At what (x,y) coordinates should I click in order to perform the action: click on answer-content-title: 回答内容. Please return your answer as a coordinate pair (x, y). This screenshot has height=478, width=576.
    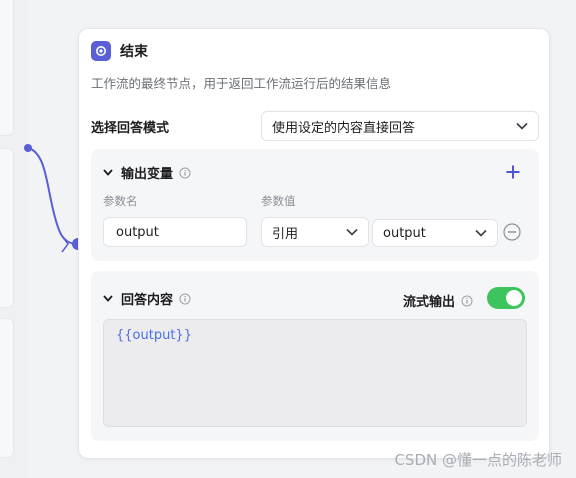
    Looking at the image, I should click on (147, 300).